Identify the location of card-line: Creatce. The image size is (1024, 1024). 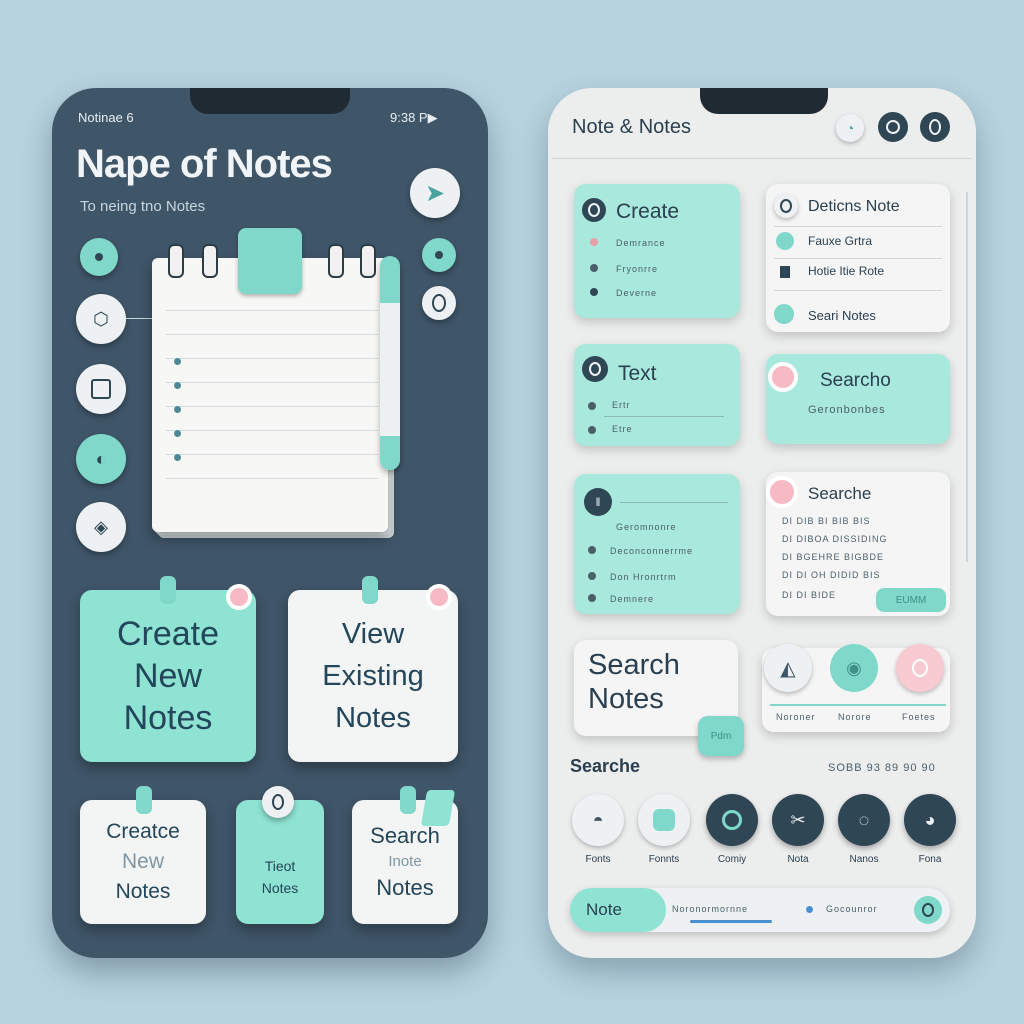
(143, 831).